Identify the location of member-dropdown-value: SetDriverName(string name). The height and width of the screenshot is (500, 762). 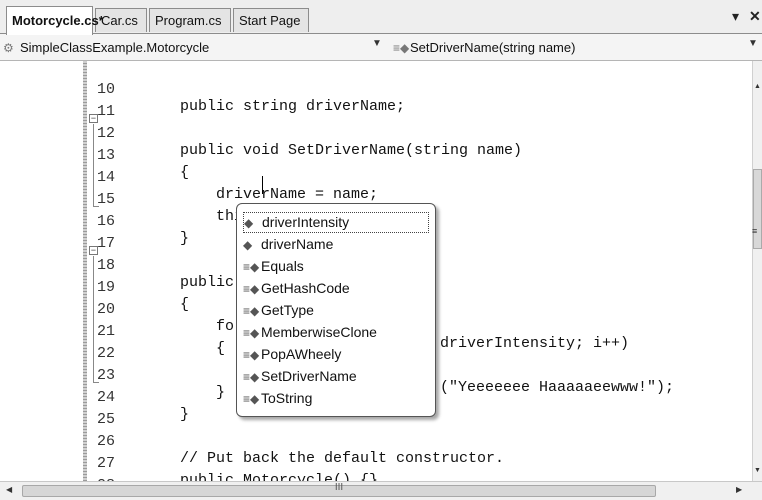
(493, 47).